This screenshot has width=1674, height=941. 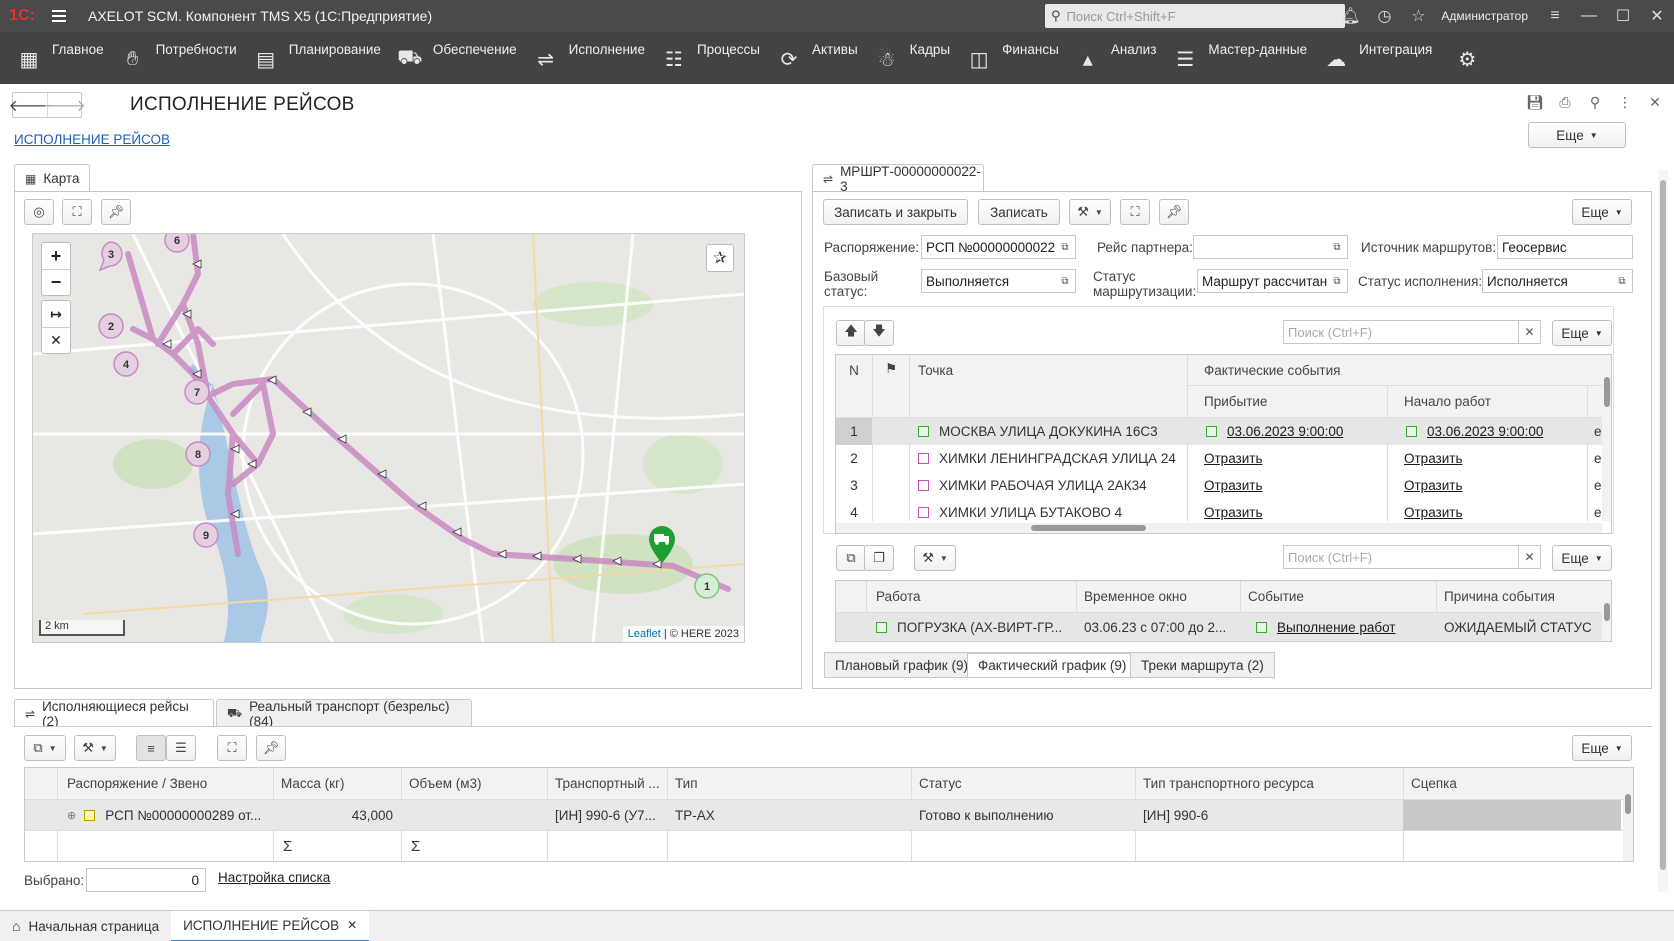 What do you see at coordinates (1296, 431) in the screenshot?
I see `arrival-value: 03.06.2023 9:00:00` at bounding box center [1296, 431].